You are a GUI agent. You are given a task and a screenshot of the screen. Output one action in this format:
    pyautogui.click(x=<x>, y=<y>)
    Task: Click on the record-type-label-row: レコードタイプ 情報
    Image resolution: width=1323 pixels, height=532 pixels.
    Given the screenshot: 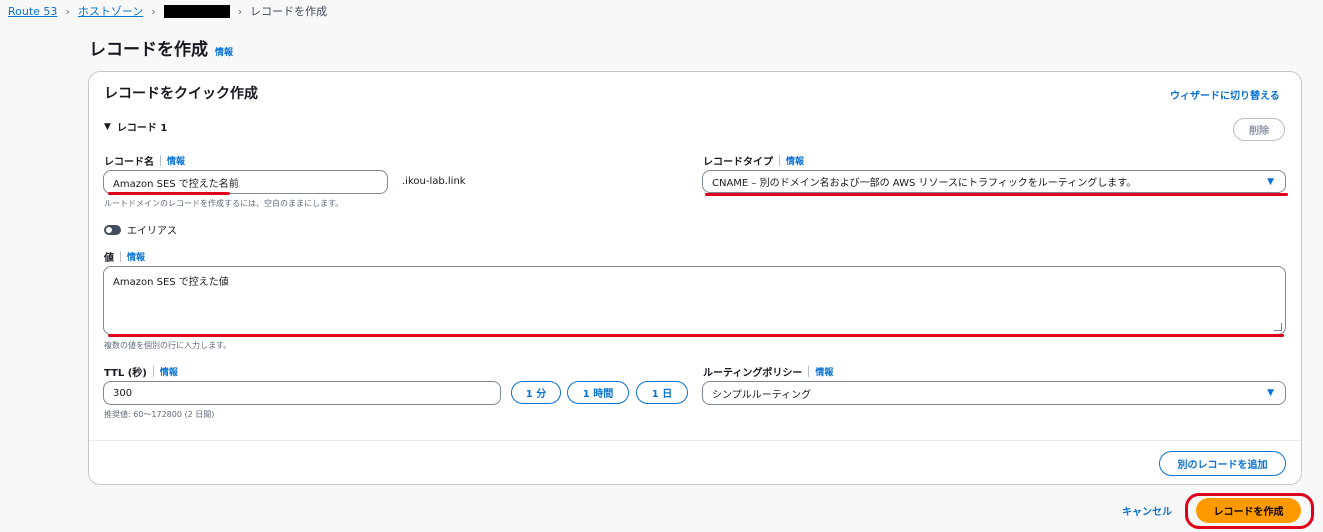 What is the action you would take?
    pyautogui.click(x=753, y=160)
    